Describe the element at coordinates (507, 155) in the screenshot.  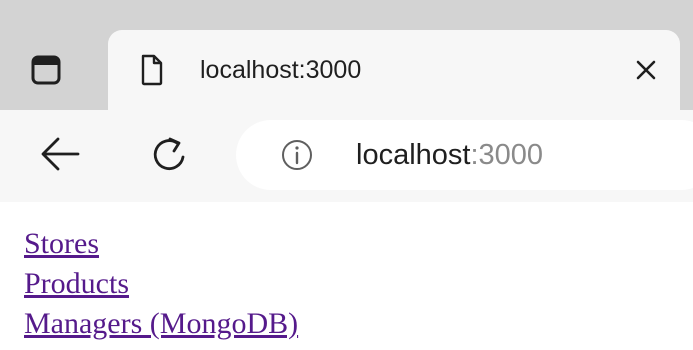
I see `url-port: :3000` at that location.